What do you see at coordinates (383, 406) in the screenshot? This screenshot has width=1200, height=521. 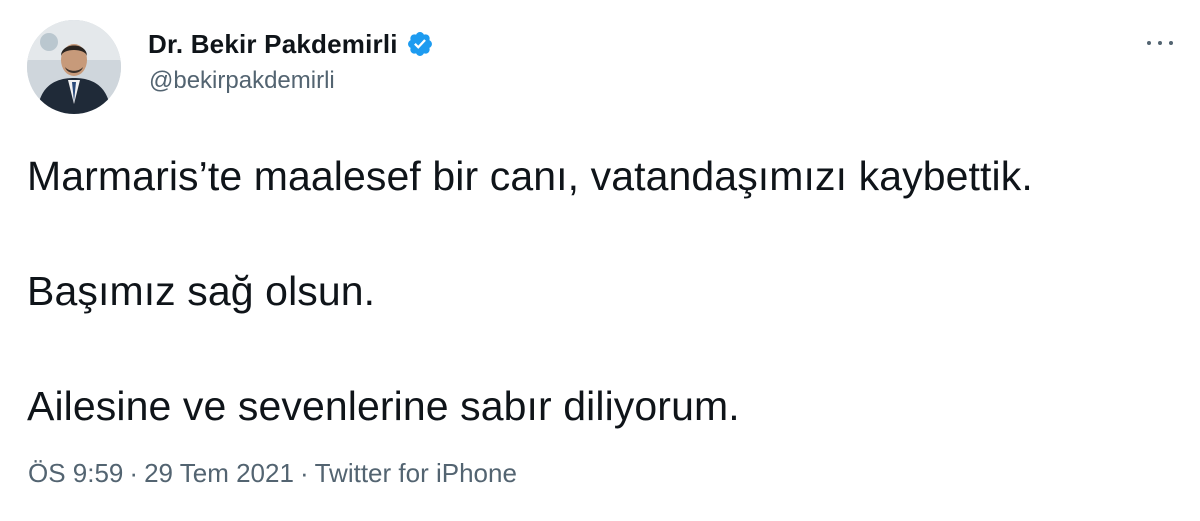 I see `tweet-text-line-3: Ailesine ve sevenlerine sabır diliyorum.` at bounding box center [383, 406].